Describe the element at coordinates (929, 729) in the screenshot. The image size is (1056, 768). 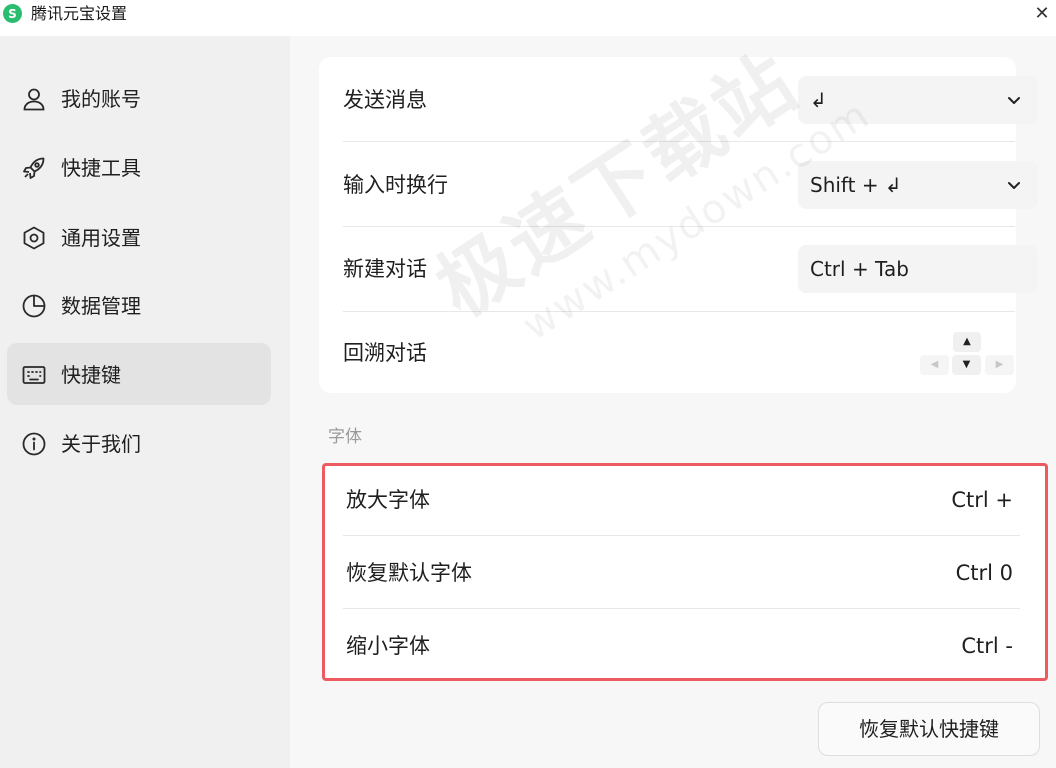
I see `reset-shortcuts-button: 恢复默认快捷键` at that location.